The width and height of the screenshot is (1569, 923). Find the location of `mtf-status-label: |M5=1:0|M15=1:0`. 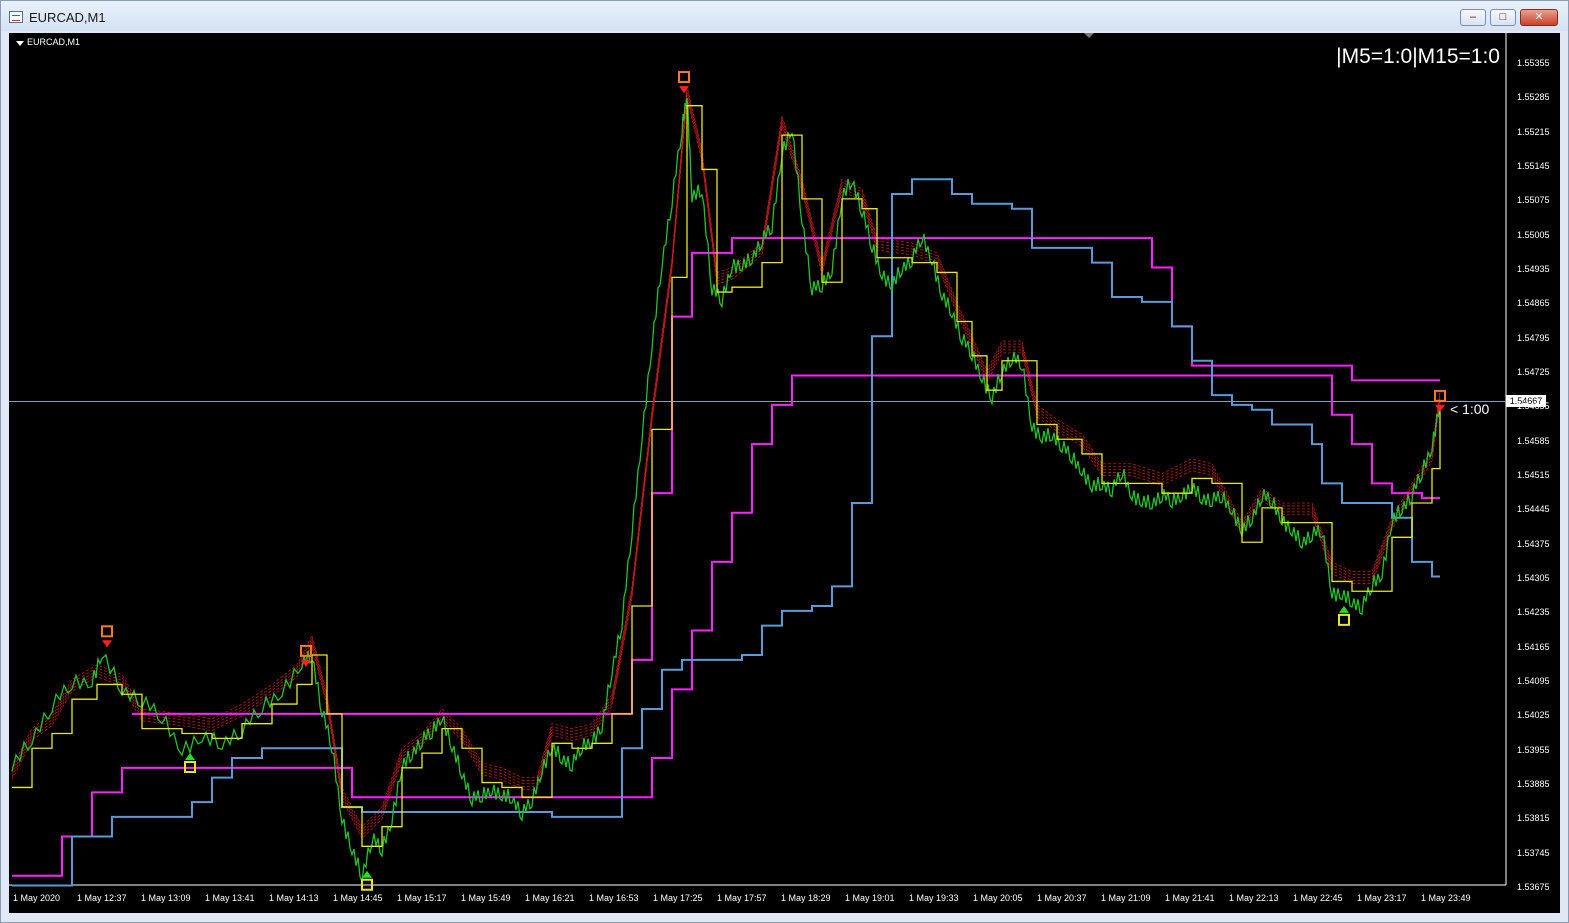

mtf-status-label: |M5=1:0|M15=1:0 is located at coordinates (1418, 56).